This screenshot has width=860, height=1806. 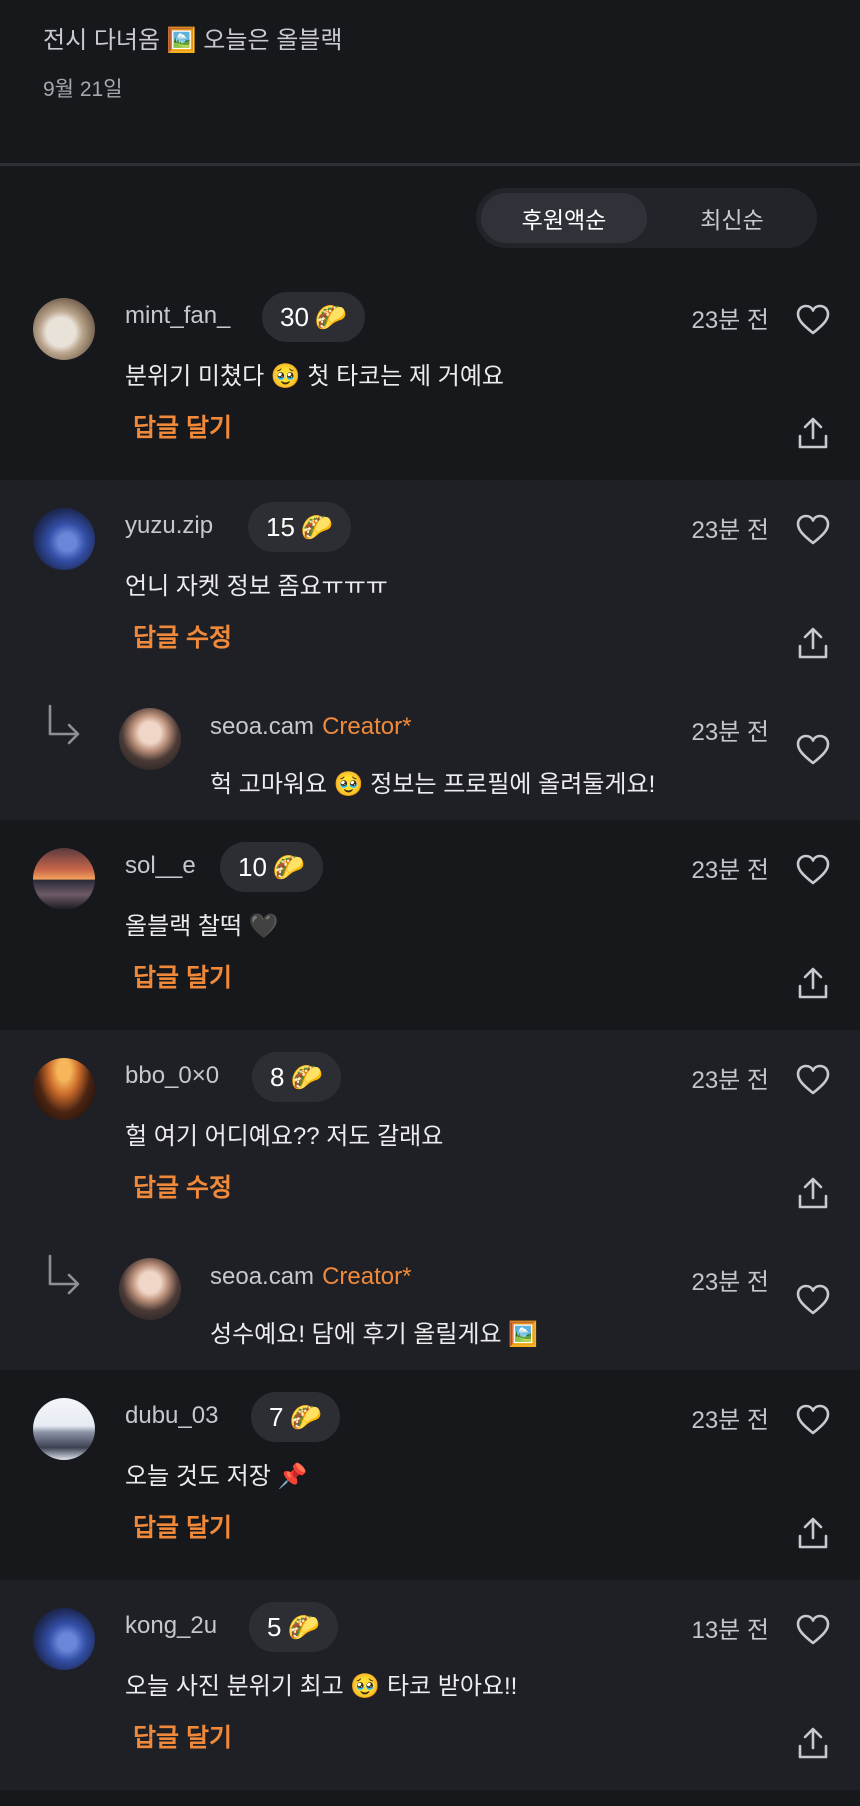 What do you see at coordinates (732, 218) in the screenshot?
I see `sort-by-latest-button: 최신순` at bounding box center [732, 218].